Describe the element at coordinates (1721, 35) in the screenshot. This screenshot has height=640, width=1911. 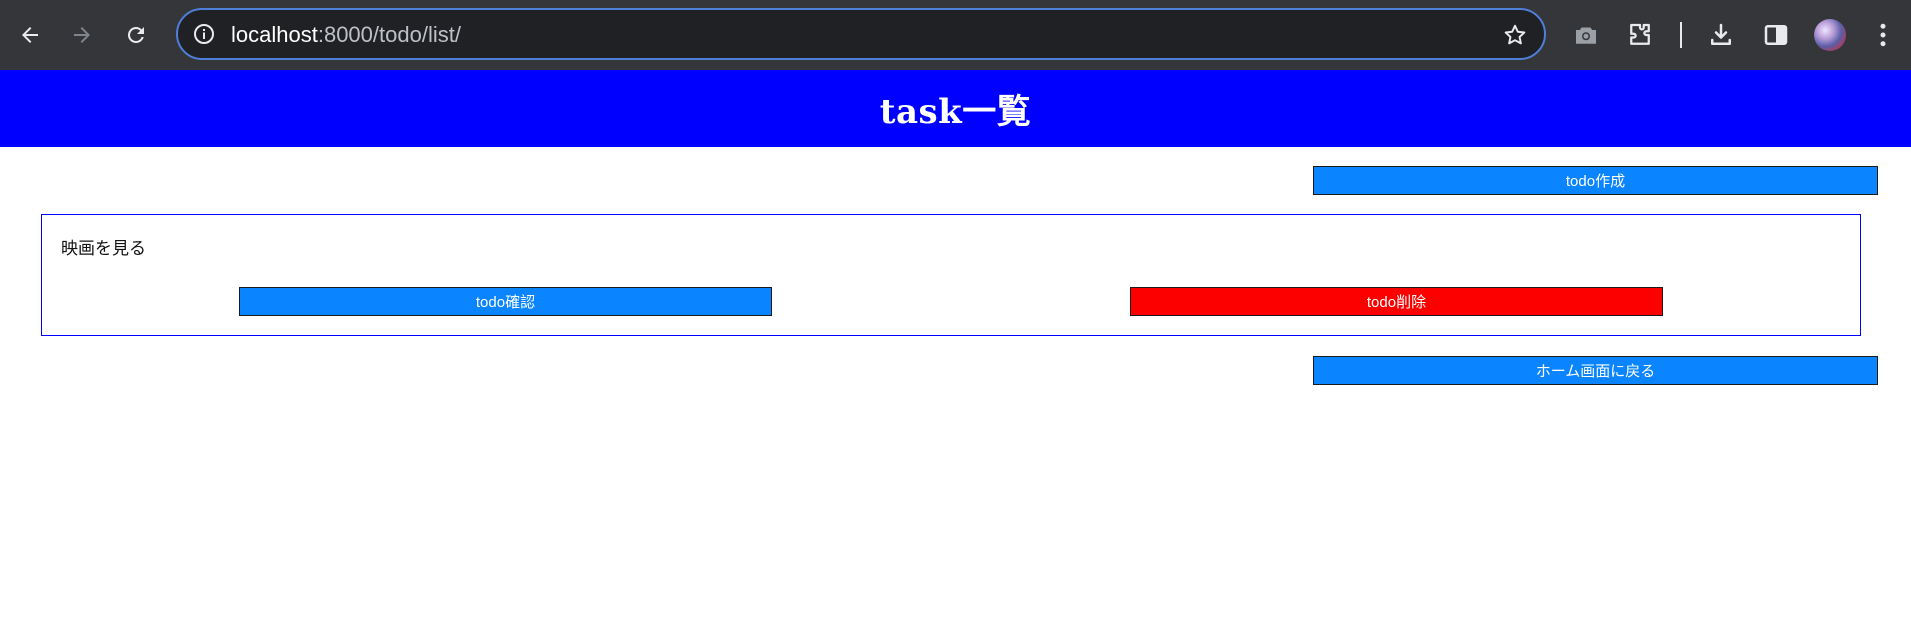
I see `download-icon` at that location.